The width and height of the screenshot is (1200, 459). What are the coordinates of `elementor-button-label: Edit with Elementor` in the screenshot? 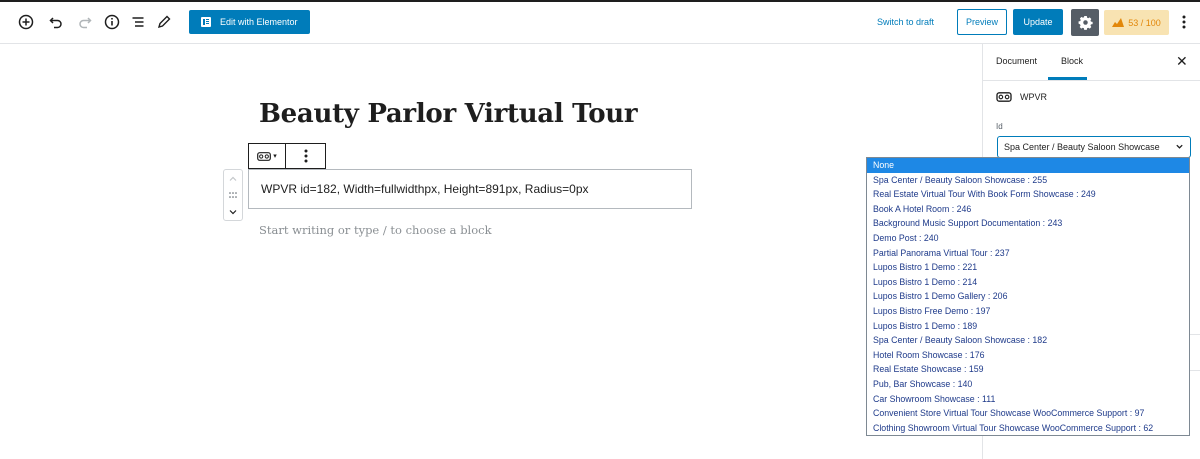 It's located at (259, 22).